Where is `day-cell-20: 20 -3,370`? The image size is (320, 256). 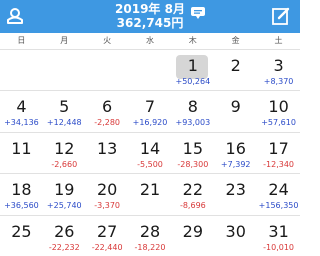 day-cell-20: 20 -3,370 is located at coordinates (107, 193).